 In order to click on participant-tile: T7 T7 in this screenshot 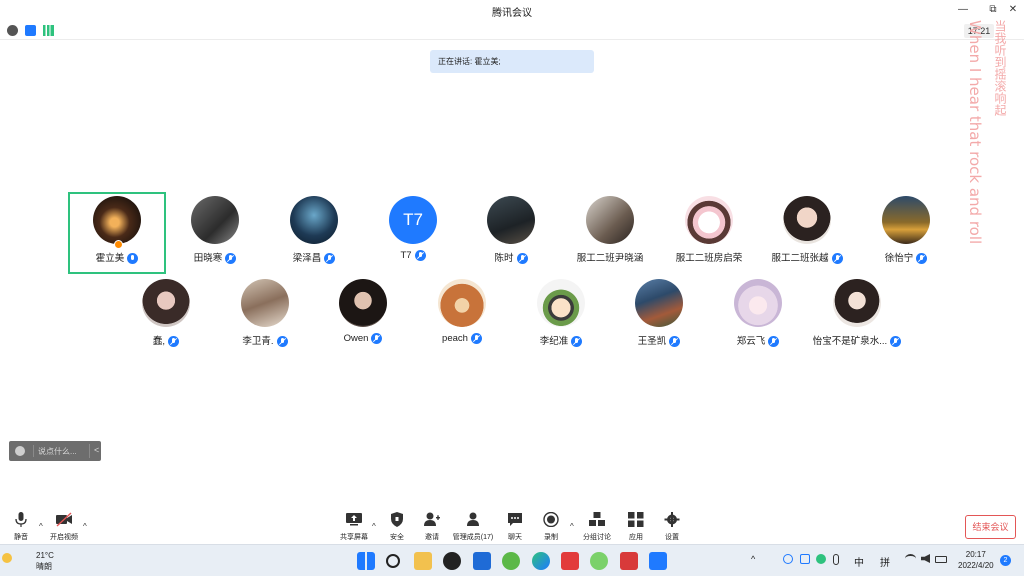, I will do `click(413, 233)`.